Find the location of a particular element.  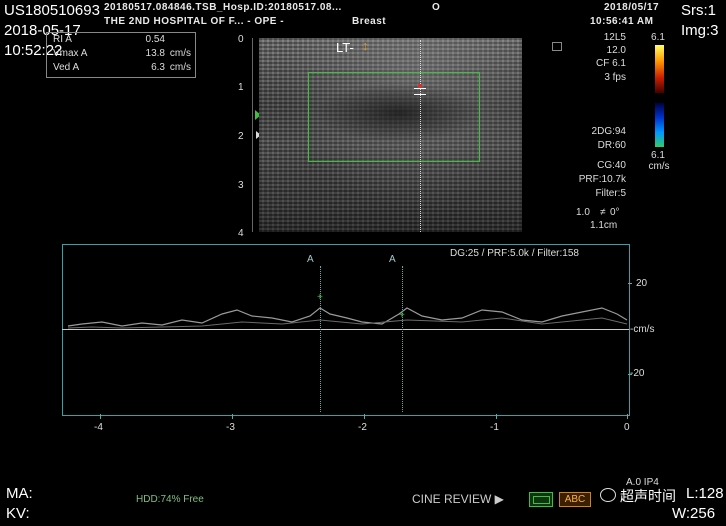

x-label-neg1: -1 is located at coordinates (494, 427).